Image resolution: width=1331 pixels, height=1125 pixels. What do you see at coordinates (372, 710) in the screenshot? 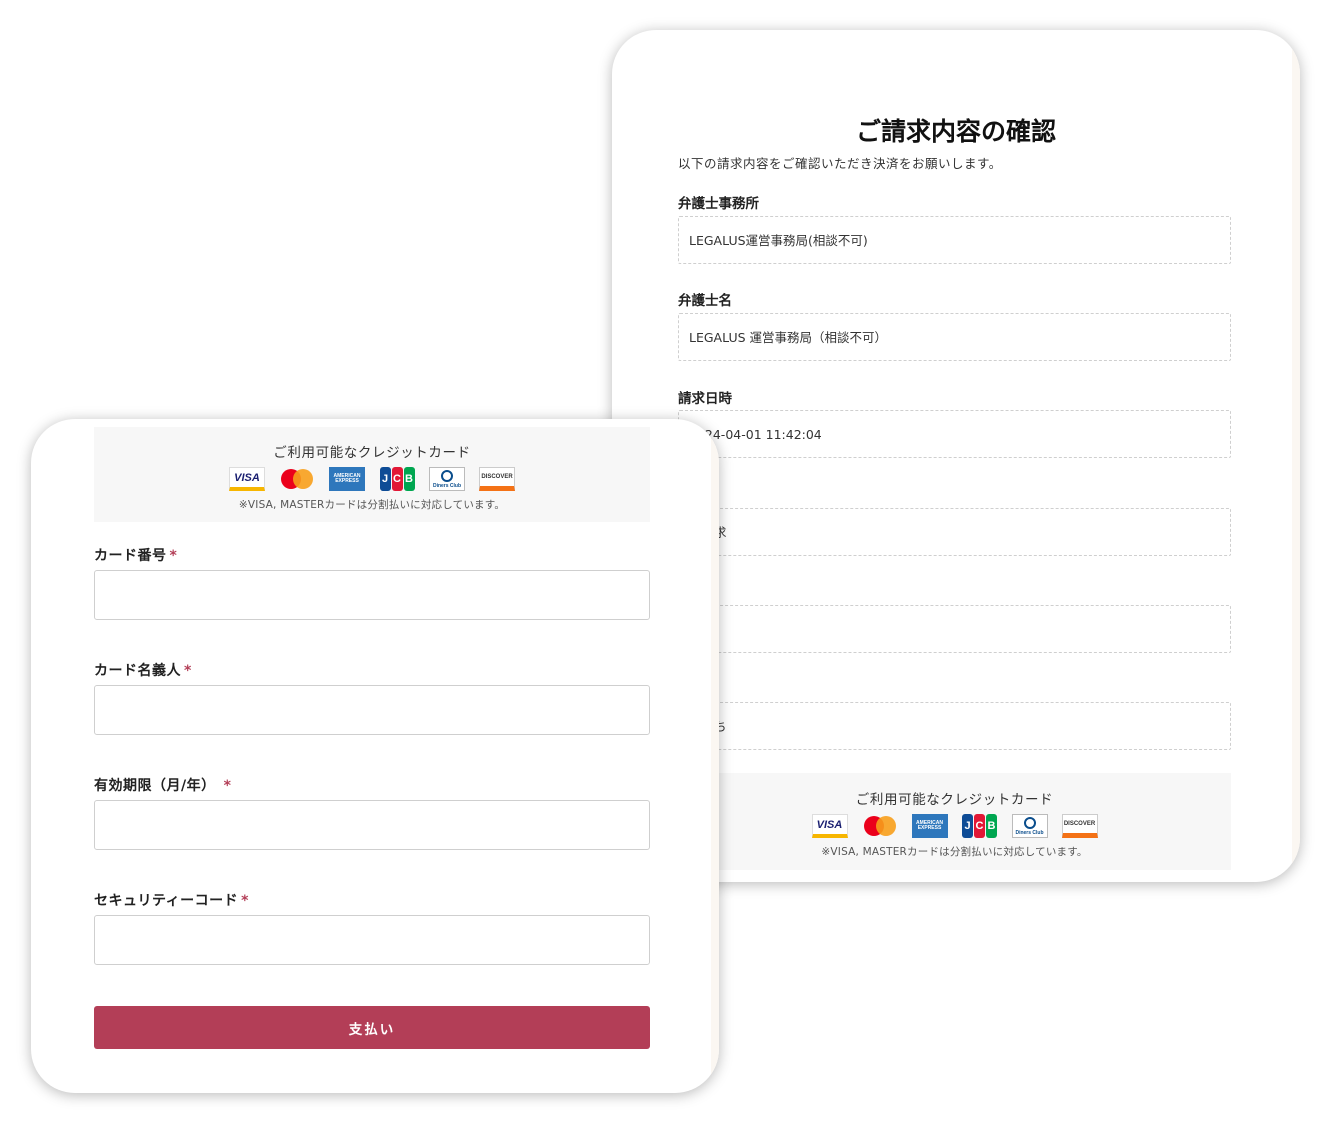
I see `card-holder-input` at bounding box center [372, 710].